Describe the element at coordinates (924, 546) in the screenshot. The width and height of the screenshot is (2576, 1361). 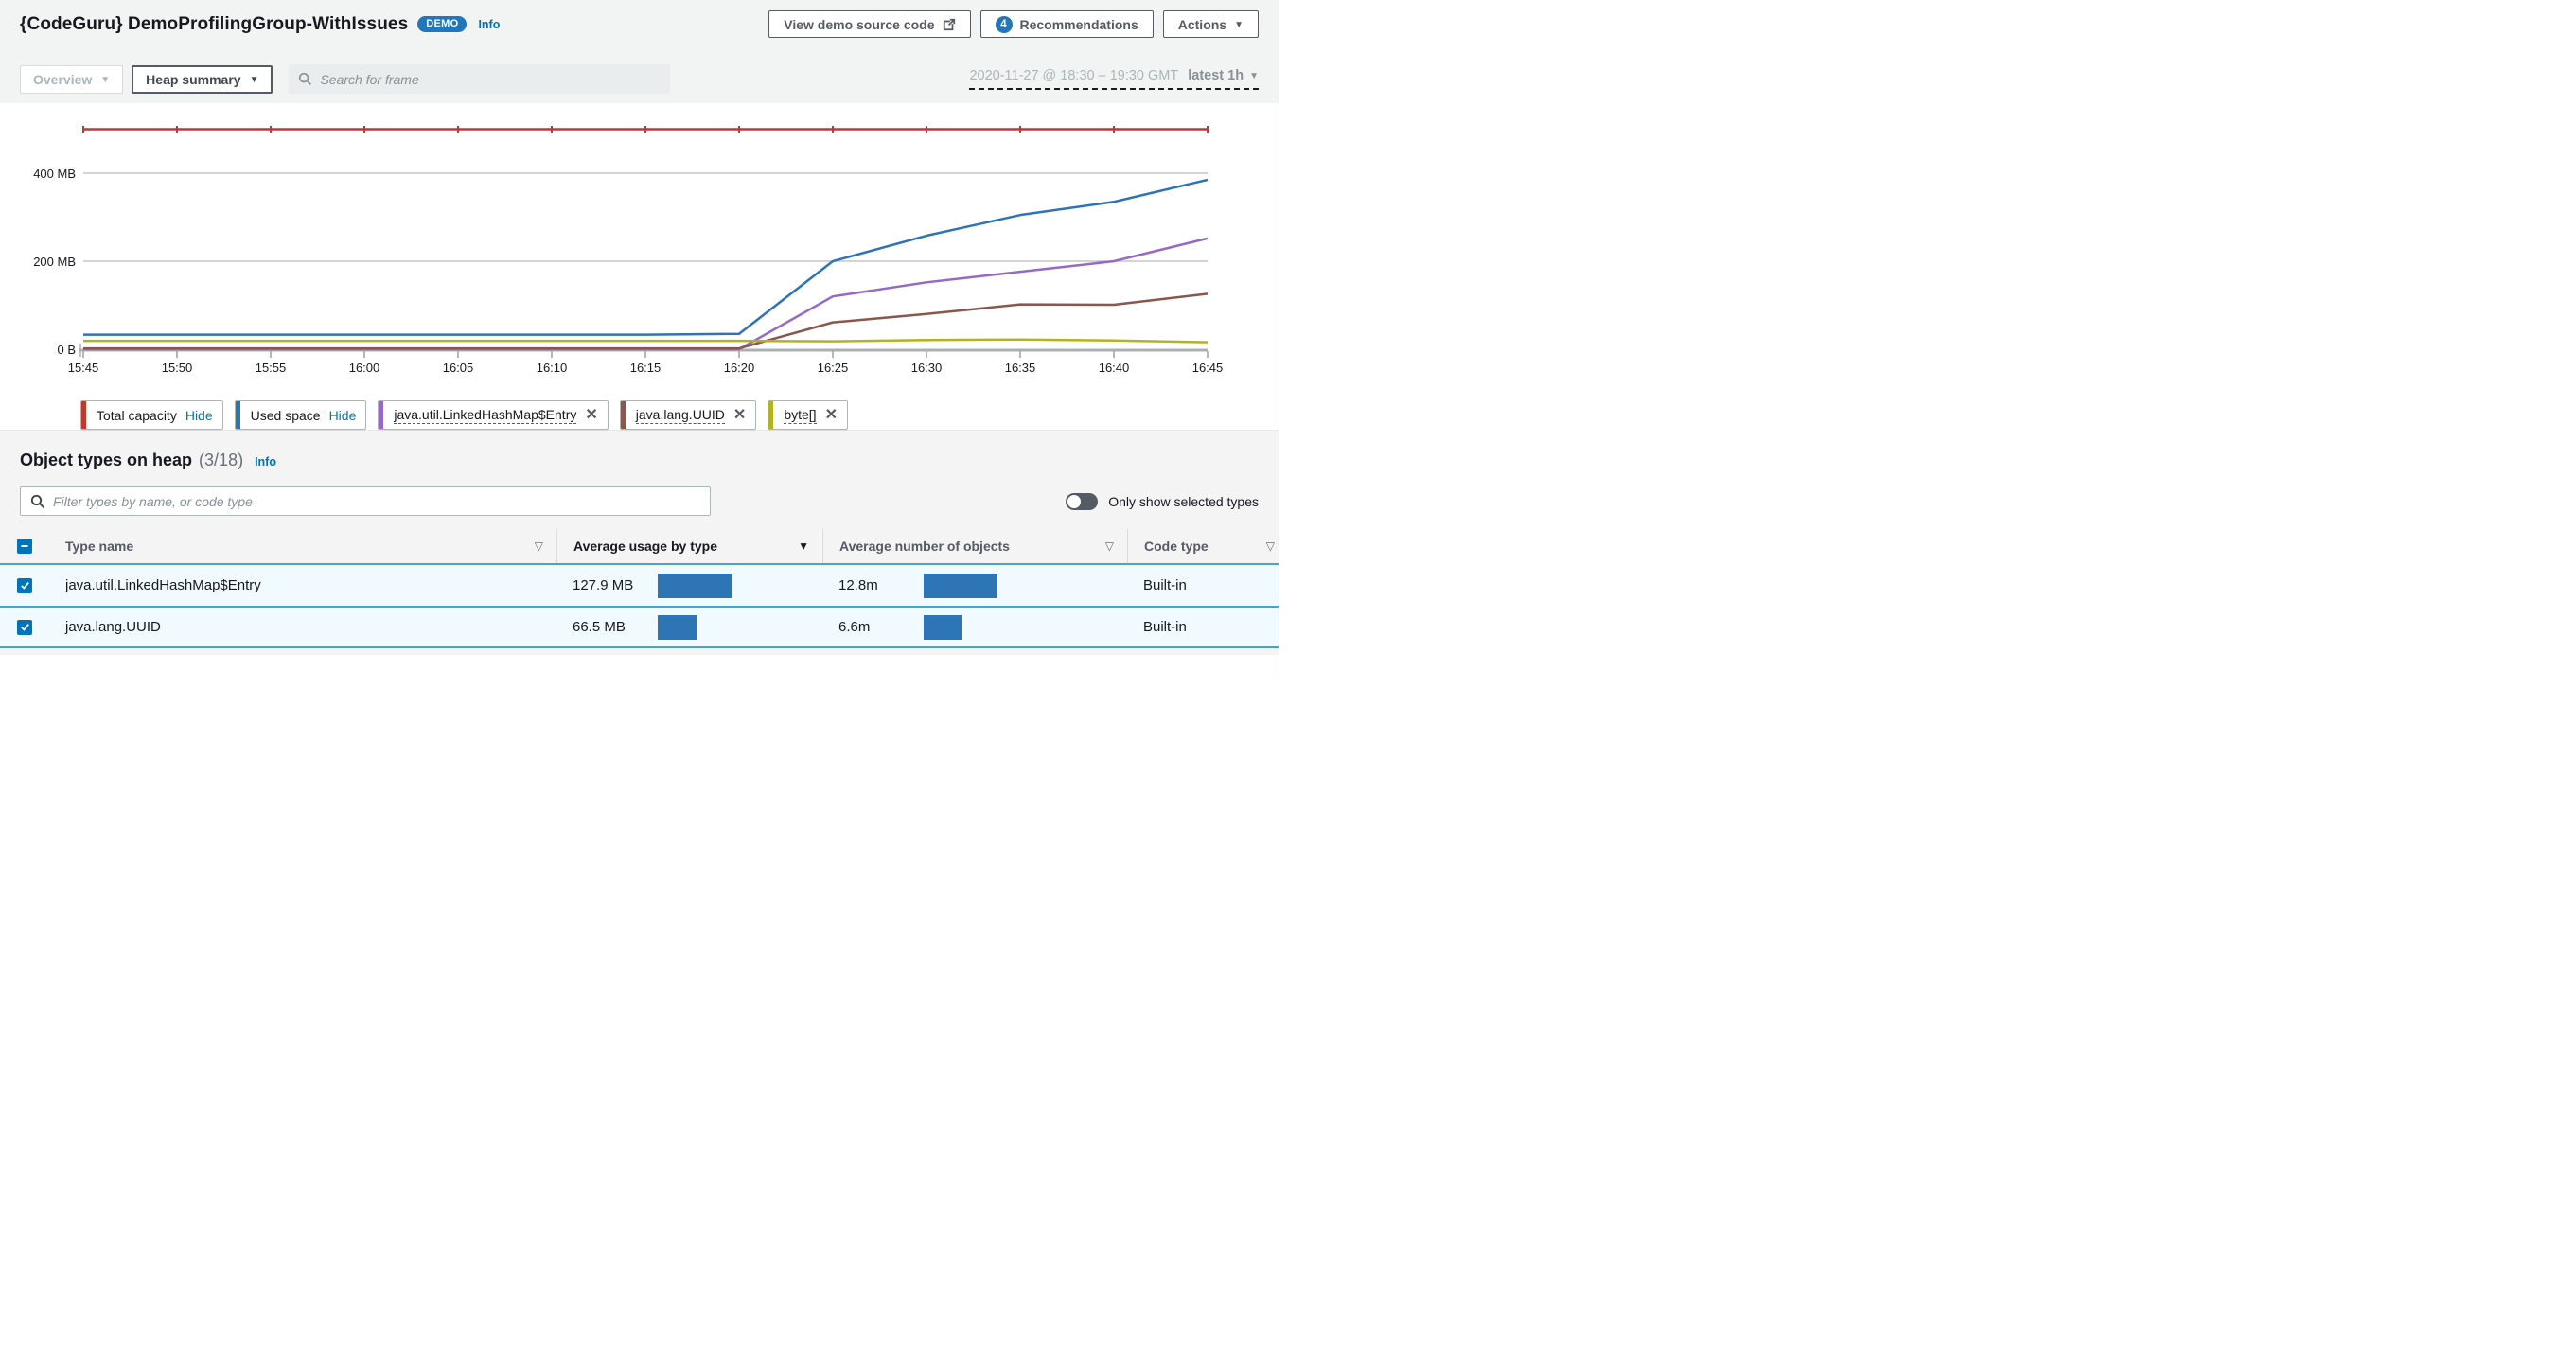
I see `column-header-label: Average number of objects` at that location.